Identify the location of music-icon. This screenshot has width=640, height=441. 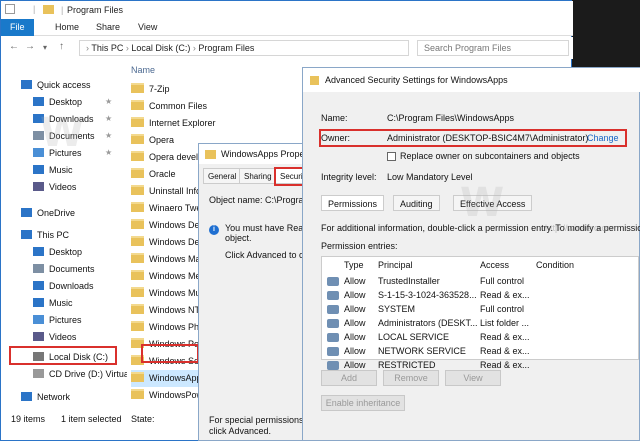
(38, 169).